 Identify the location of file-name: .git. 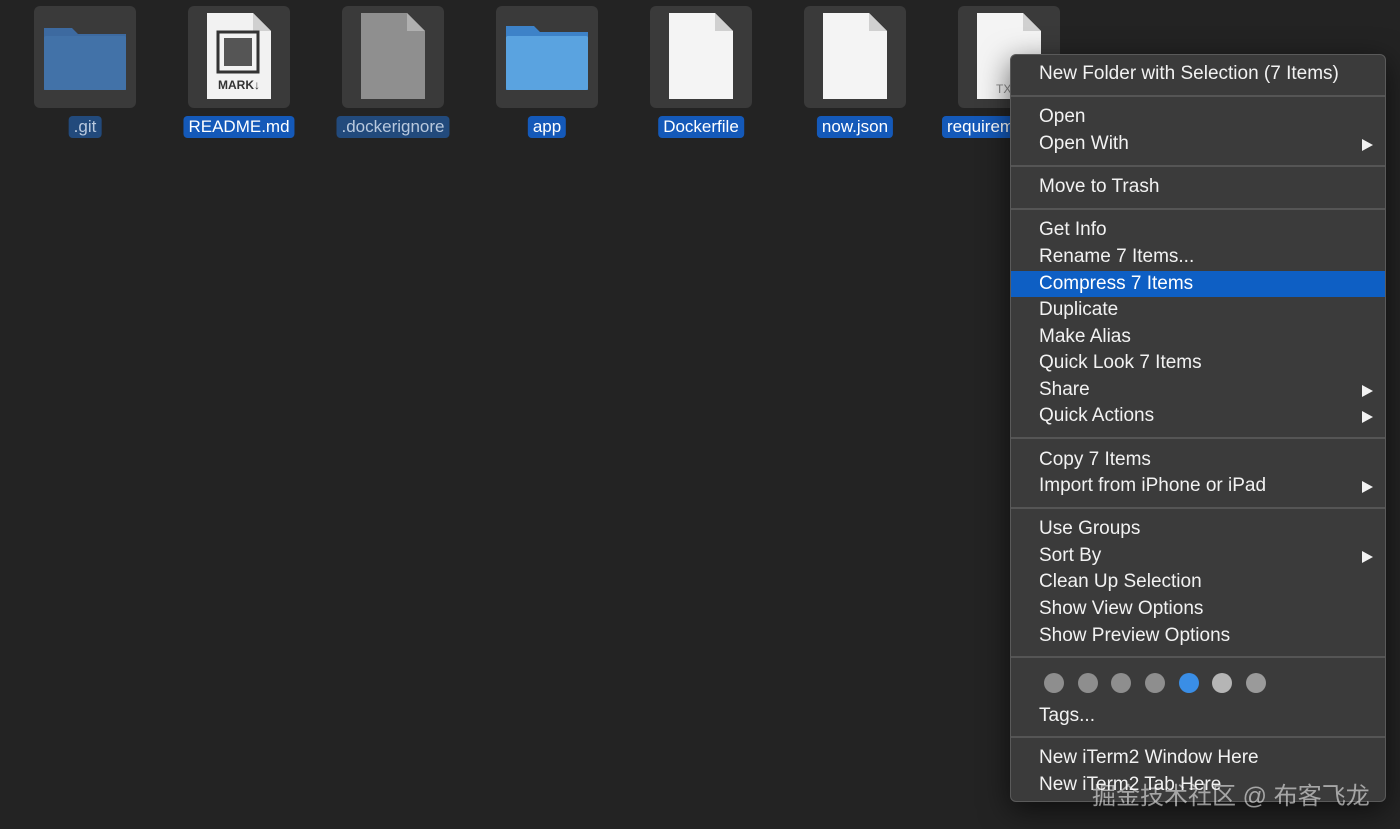
(85, 127).